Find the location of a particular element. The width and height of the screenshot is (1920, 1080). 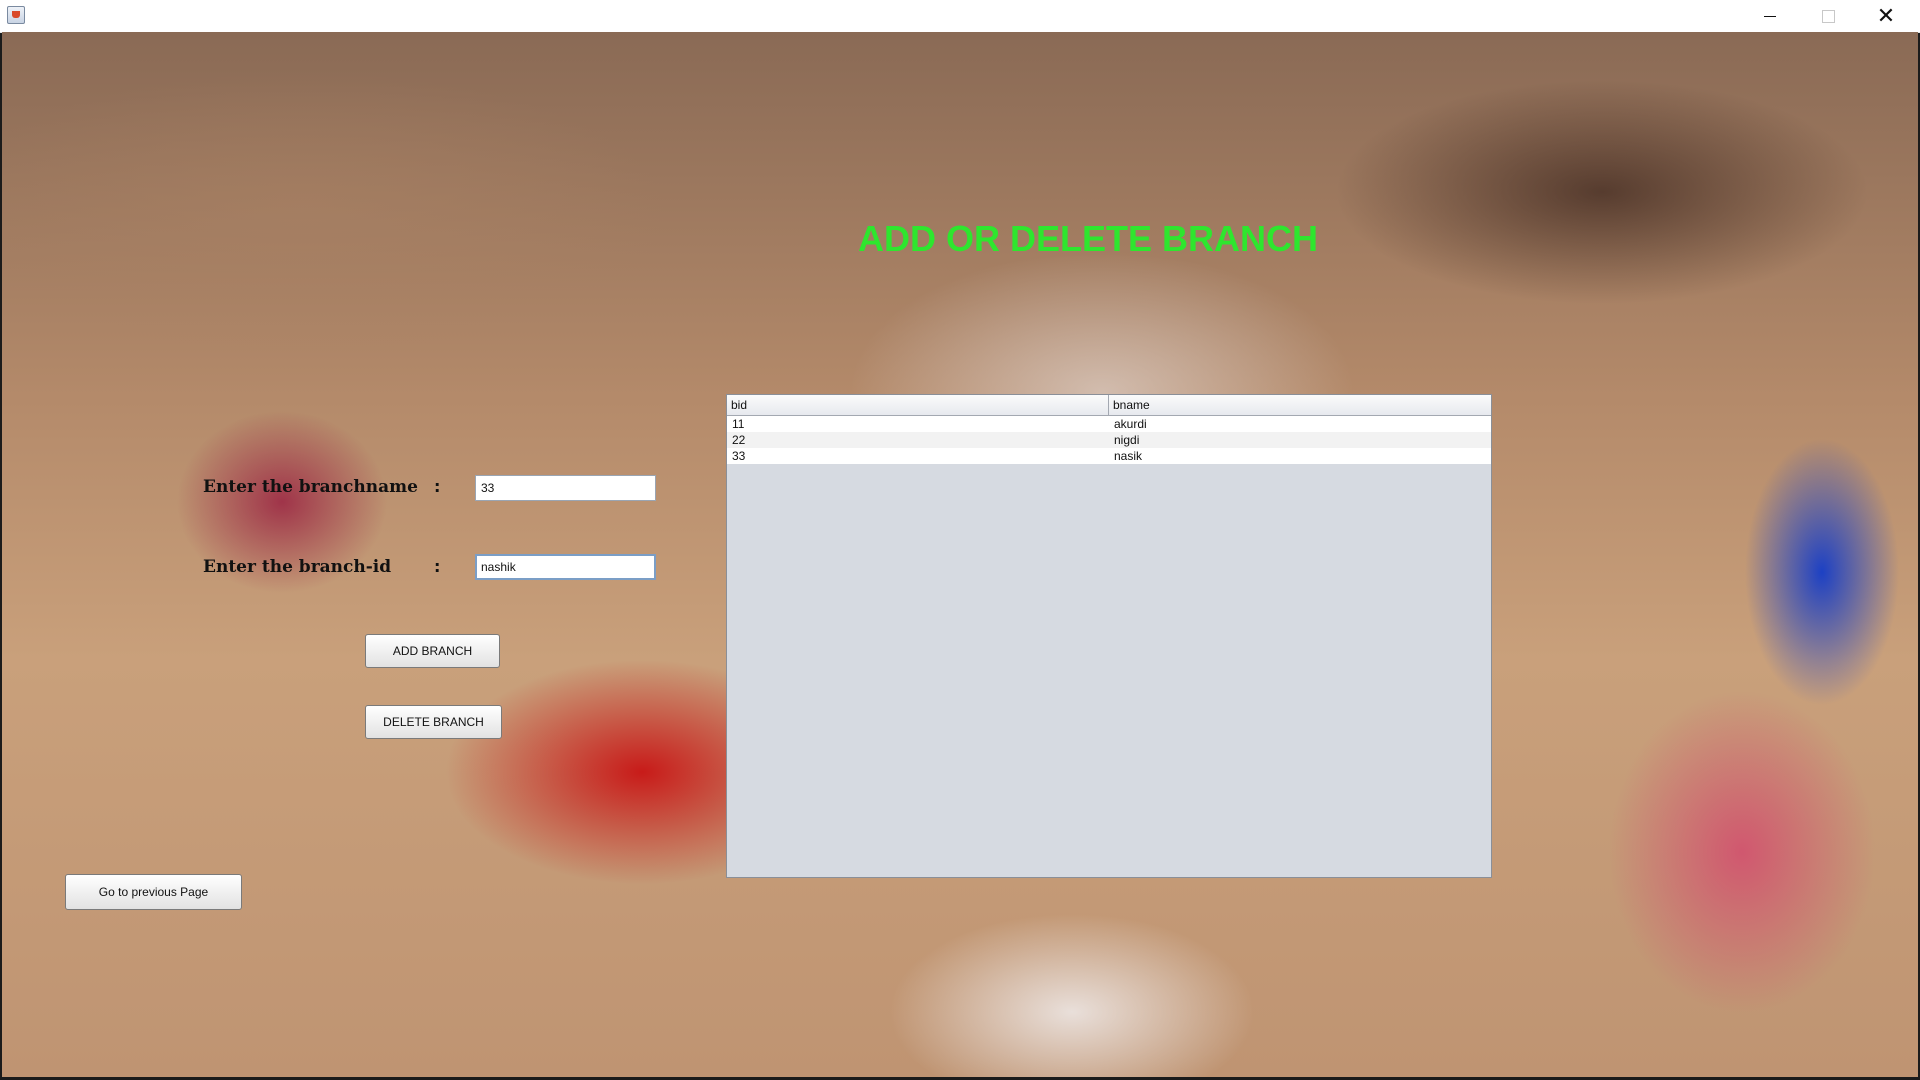

table-row: 22 nigdi is located at coordinates (1109, 440).